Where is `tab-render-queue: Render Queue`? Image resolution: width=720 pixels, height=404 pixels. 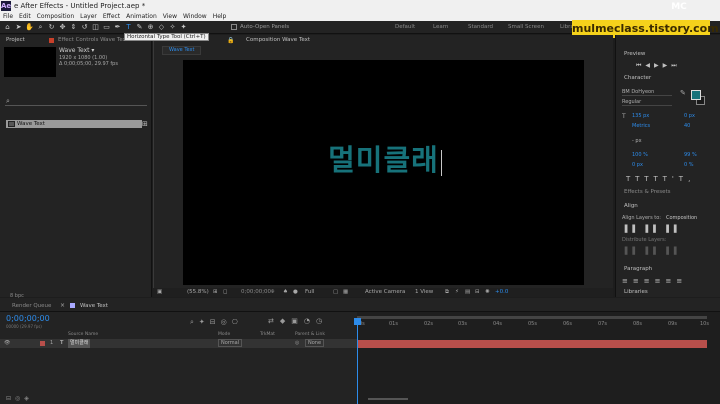 tab-render-queue: Render Queue is located at coordinates (31, 306).